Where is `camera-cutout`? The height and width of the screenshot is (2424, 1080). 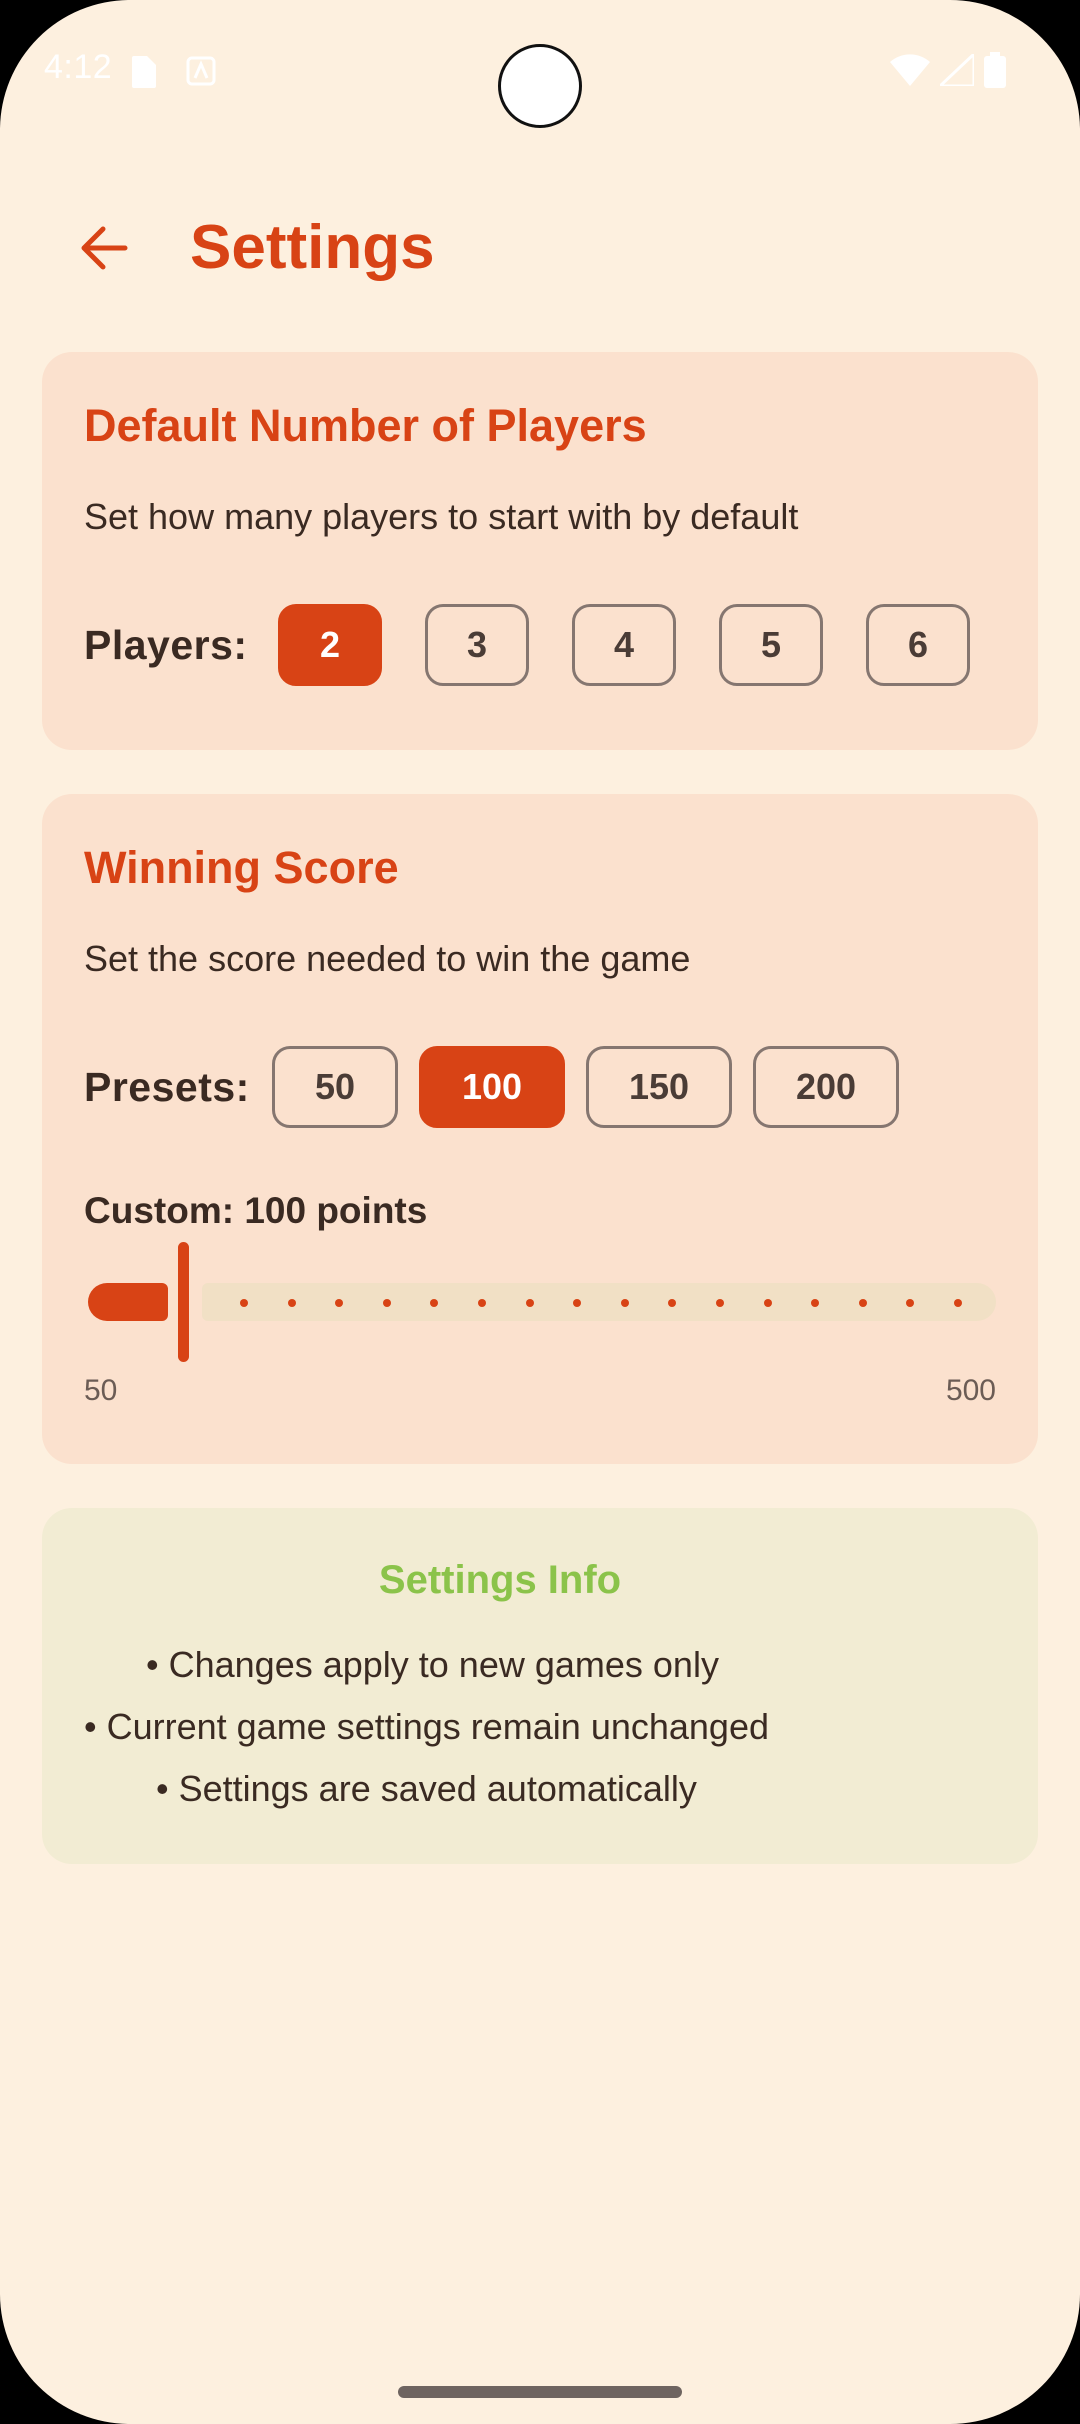
camera-cutout is located at coordinates (540, 86).